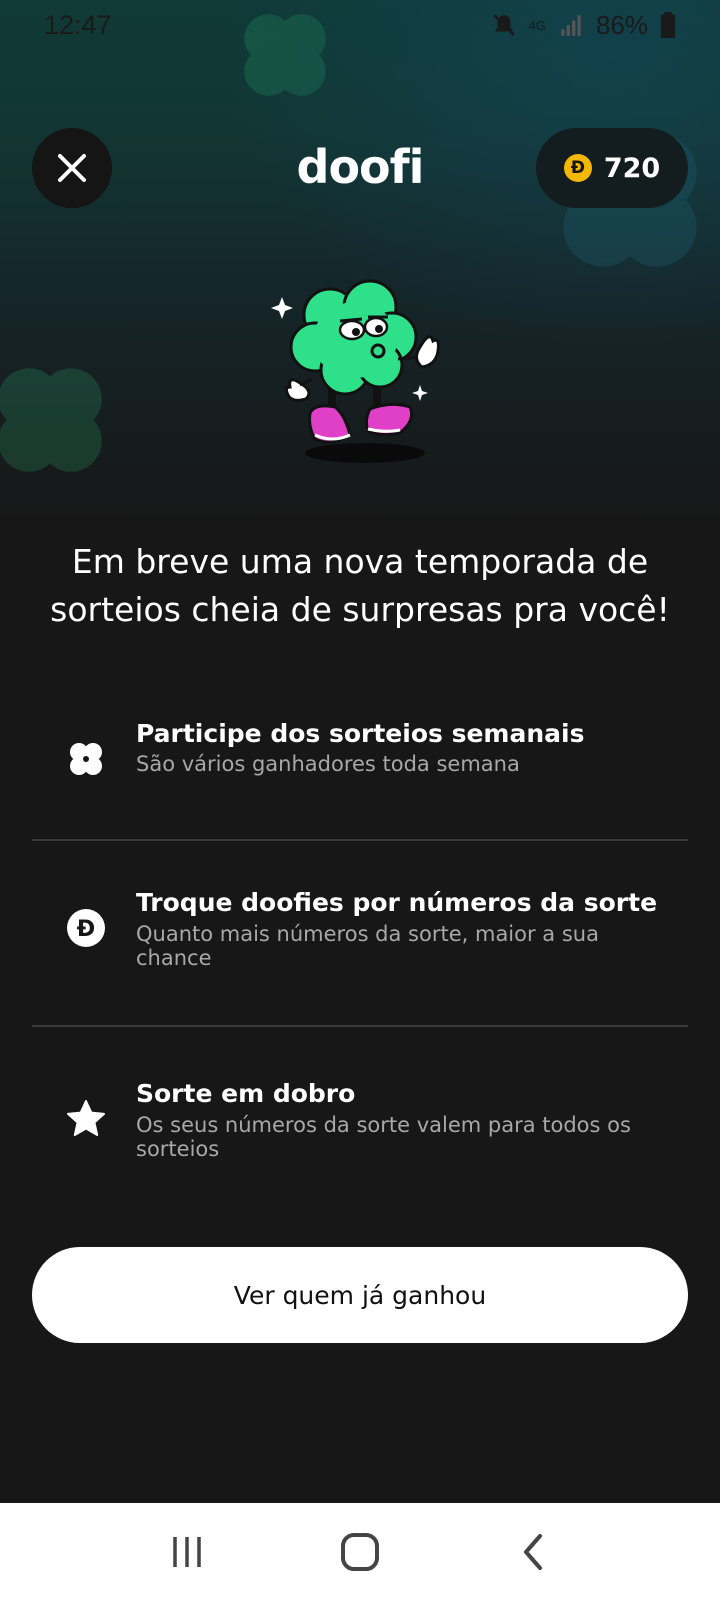 This screenshot has width=720, height=1600. What do you see at coordinates (571, 25) in the screenshot?
I see `signal-icon` at bounding box center [571, 25].